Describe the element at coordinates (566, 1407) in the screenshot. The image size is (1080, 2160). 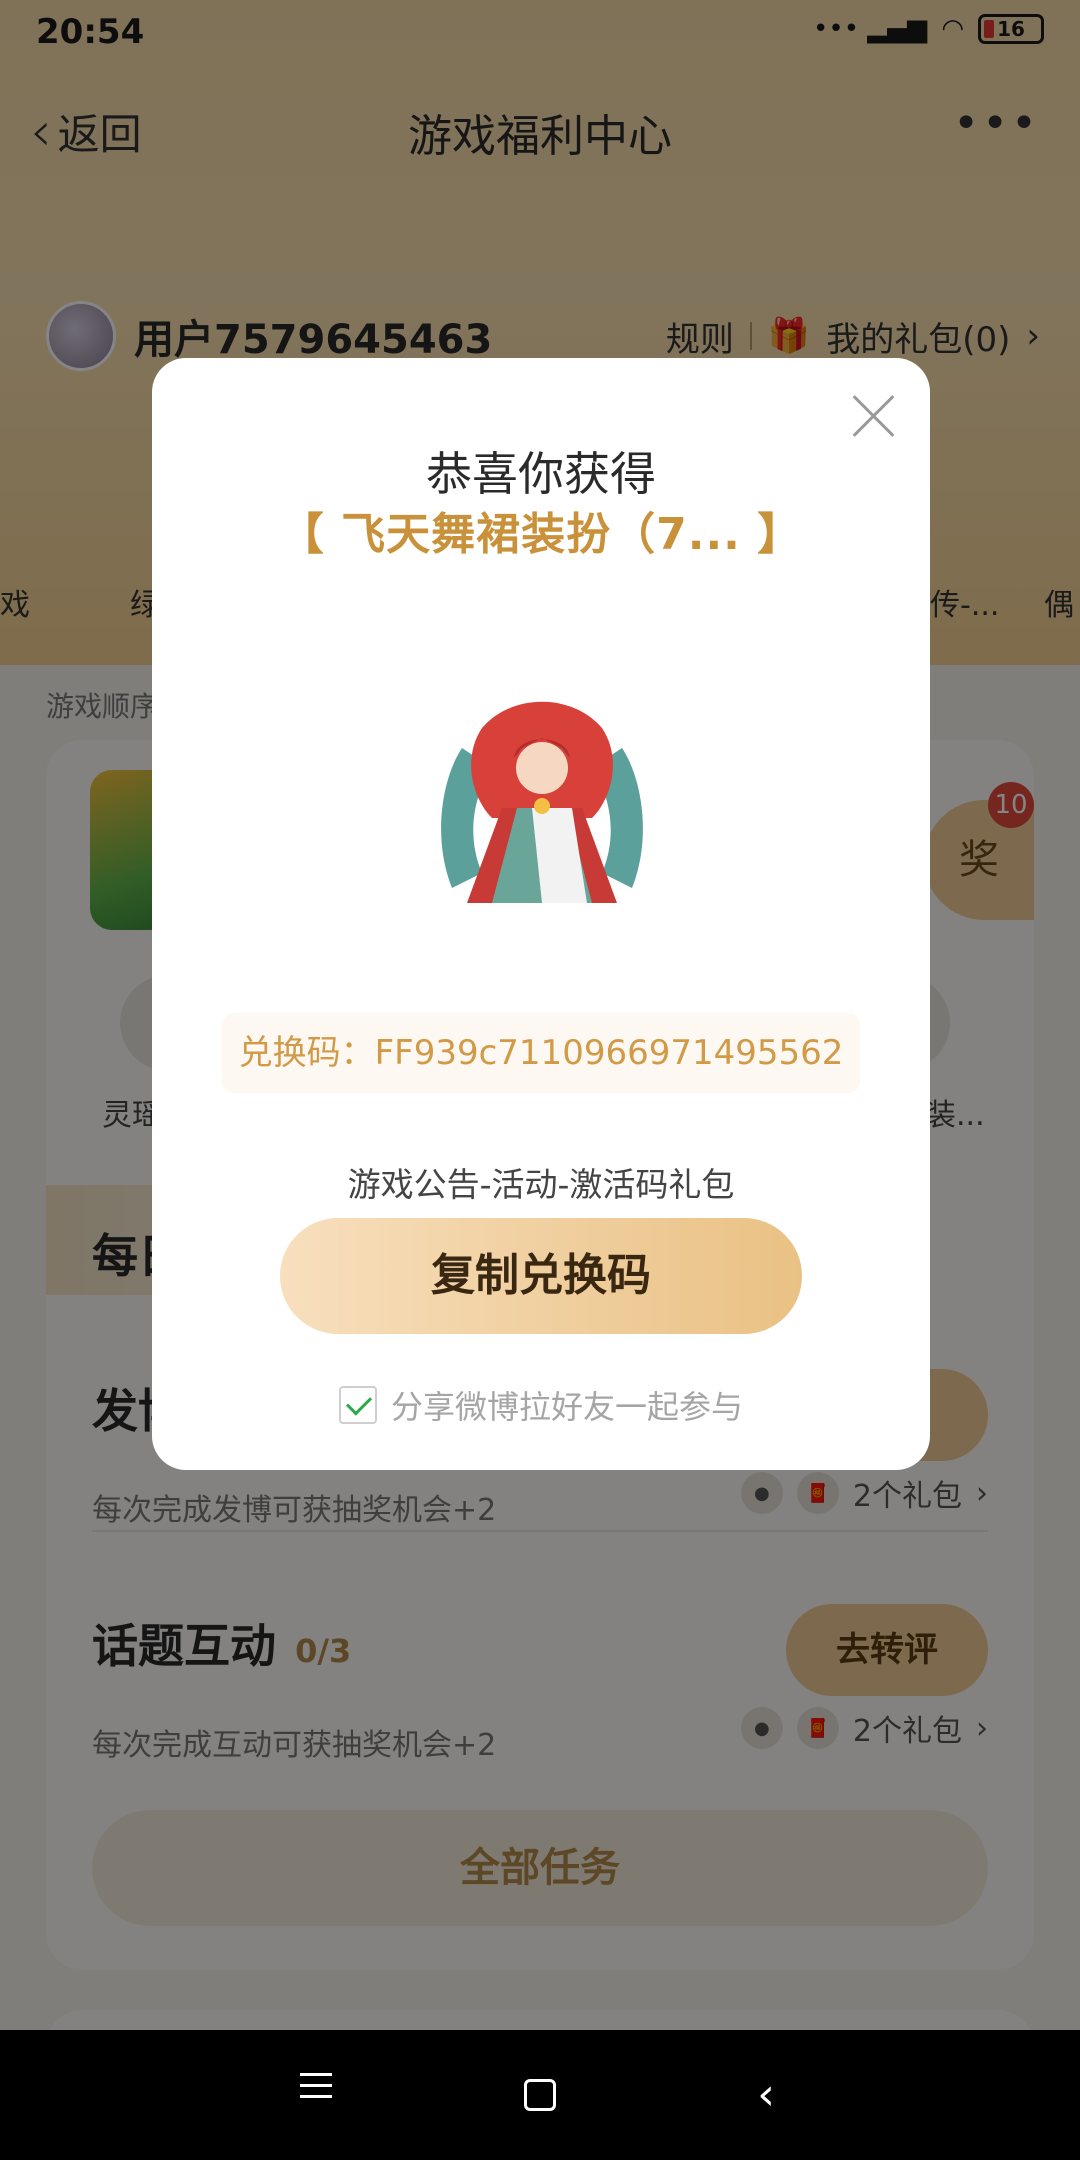
I see `share-label: 分享微博拉好友一起参与` at that location.